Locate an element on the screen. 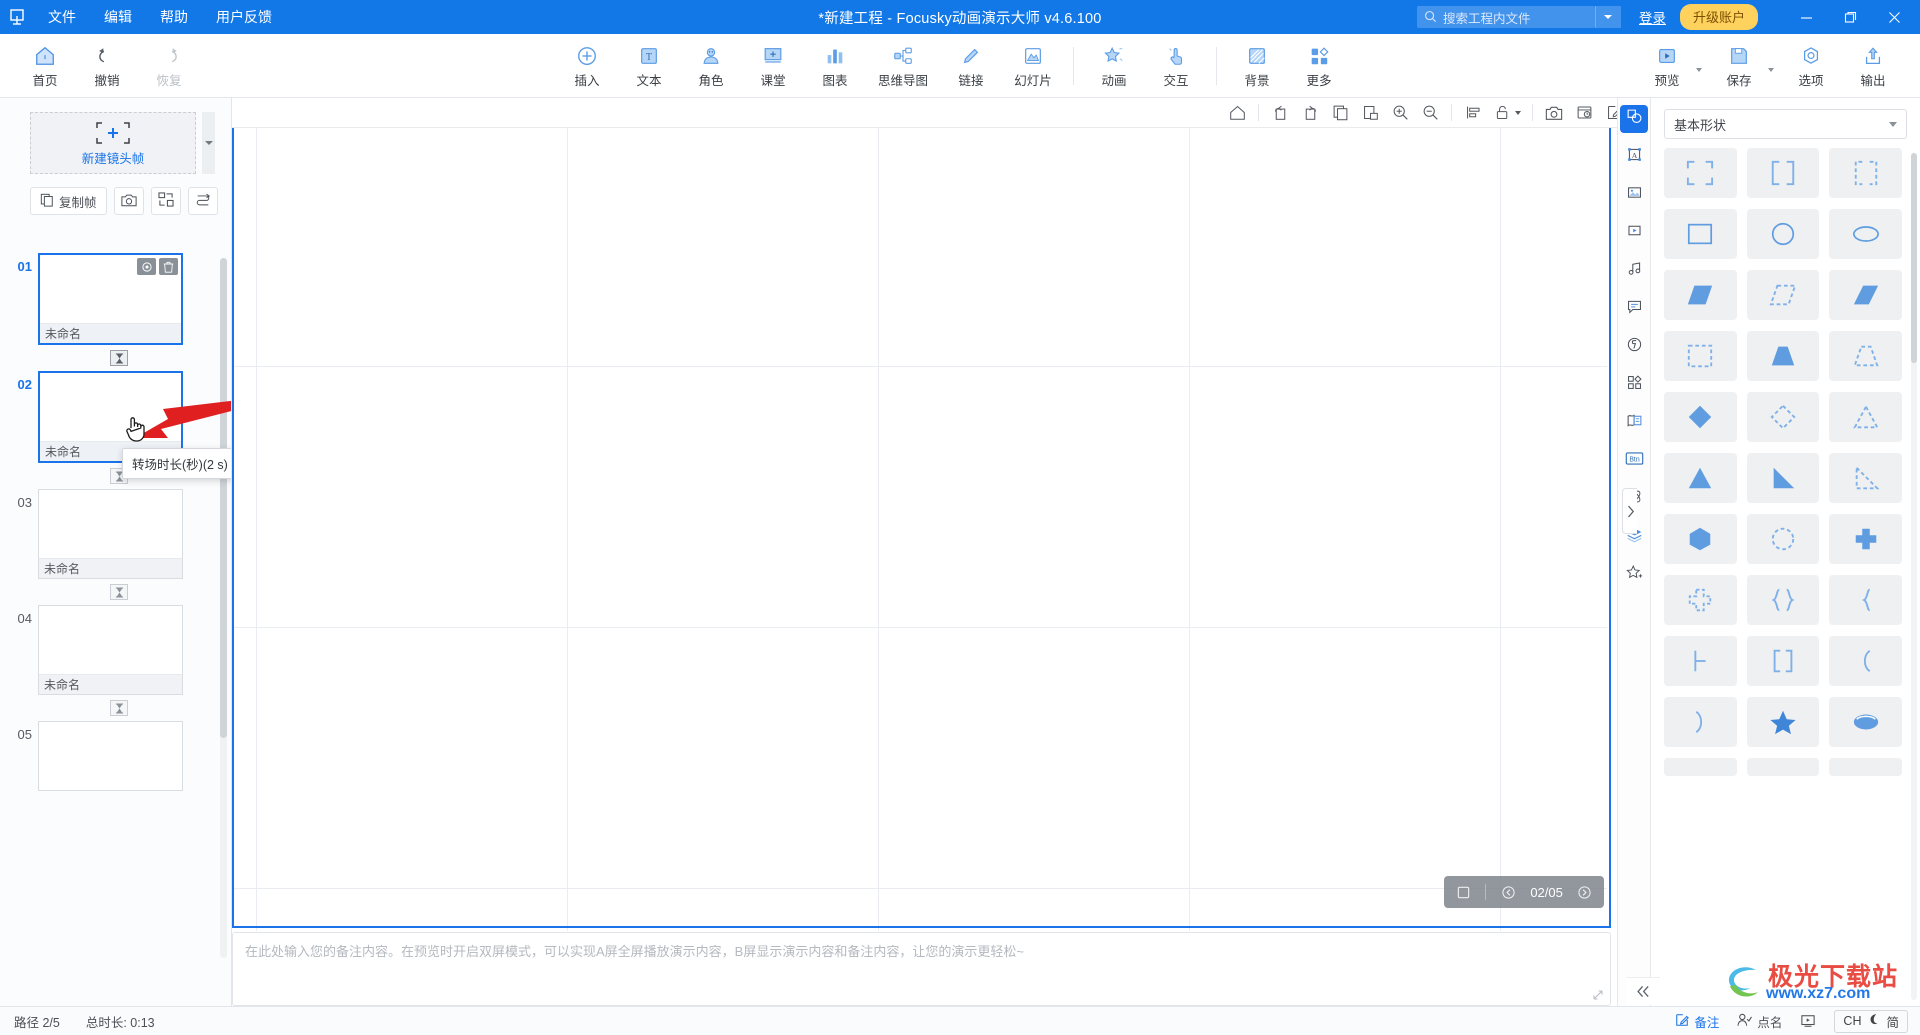  shape-category-select: 基本形状 is located at coordinates (1785, 124).